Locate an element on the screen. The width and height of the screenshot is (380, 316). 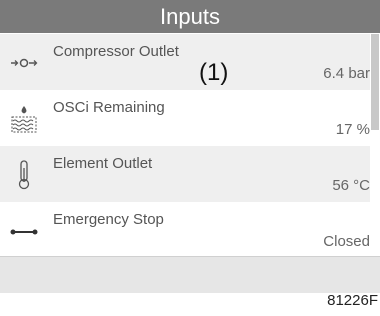
input-label: Element Outlet is located at coordinates (103, 163).